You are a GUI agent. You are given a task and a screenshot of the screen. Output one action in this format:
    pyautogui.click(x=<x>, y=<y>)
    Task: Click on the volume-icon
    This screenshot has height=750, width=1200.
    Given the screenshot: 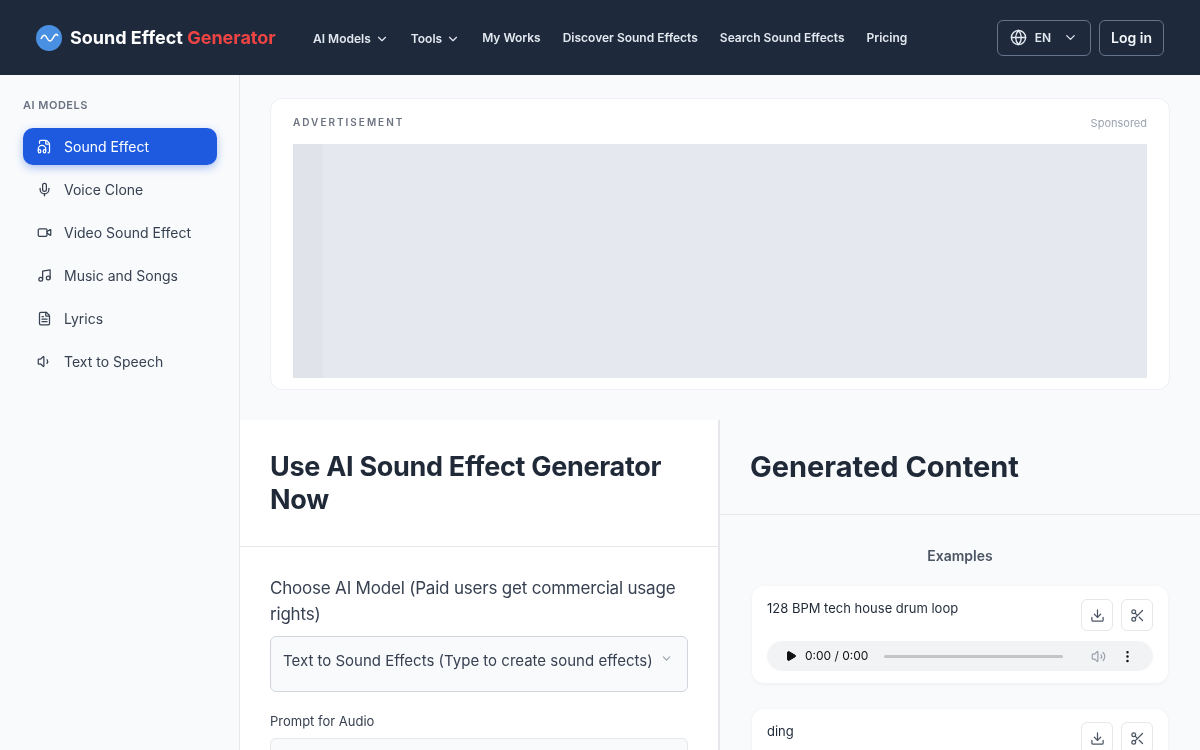 What is the action you would take?
    pyautogui.click(x=1098, y=656)
    